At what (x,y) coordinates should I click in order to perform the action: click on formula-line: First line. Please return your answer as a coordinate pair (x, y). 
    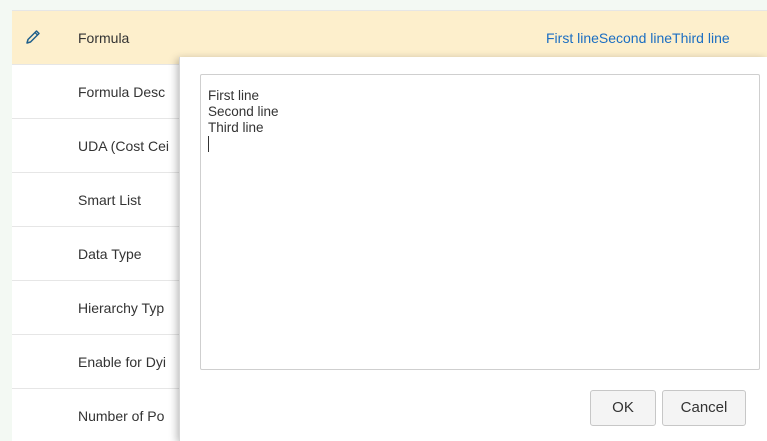
    Looking at the image, I should click on (234, 95).